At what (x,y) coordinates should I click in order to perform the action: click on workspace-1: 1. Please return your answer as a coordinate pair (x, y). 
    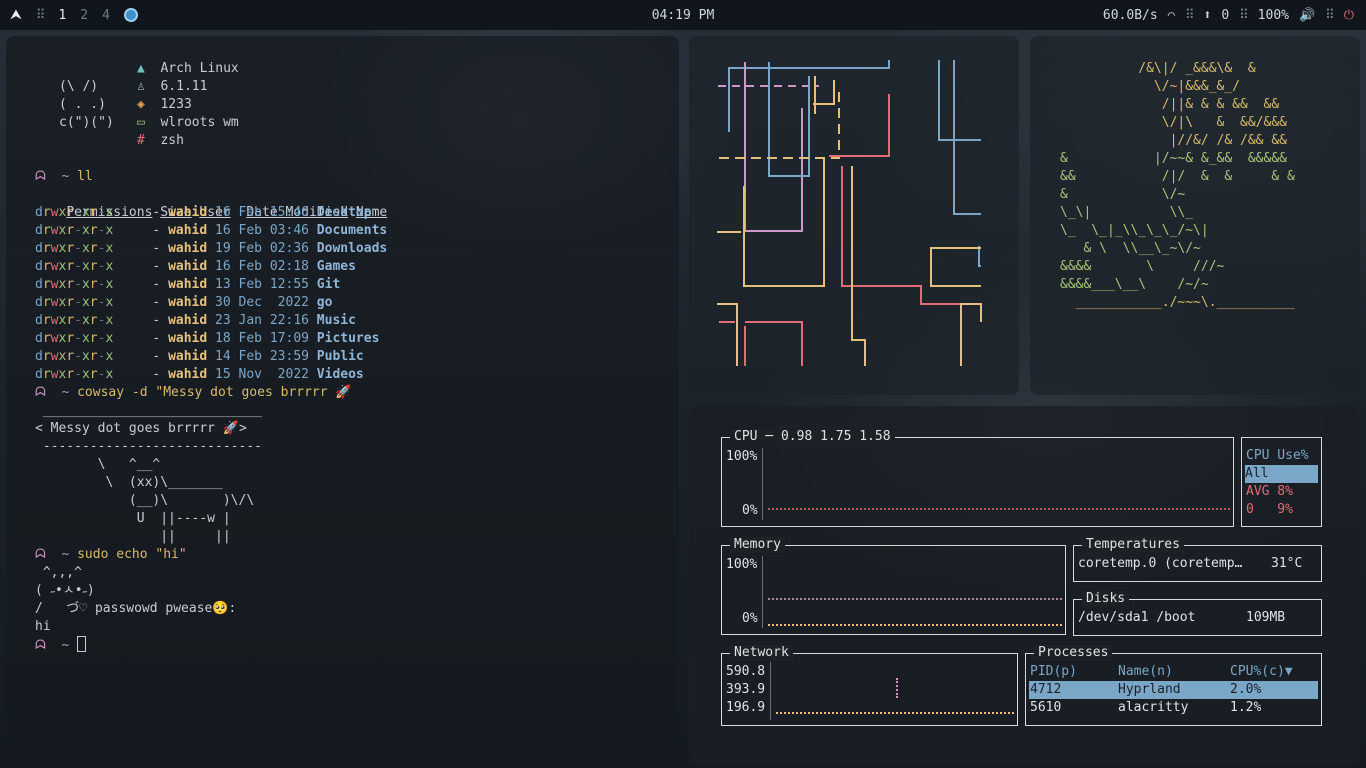
    Looking at the image, I should click on (62, 15).